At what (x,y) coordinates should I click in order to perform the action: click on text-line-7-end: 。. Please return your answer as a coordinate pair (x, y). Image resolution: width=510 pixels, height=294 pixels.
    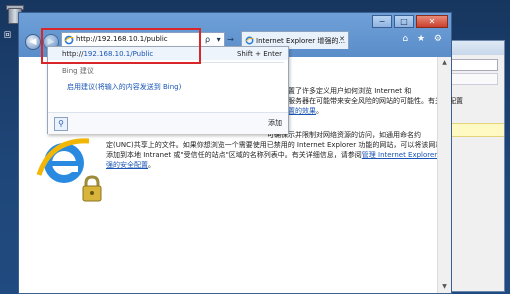
    Looking at the image, I should click on (151, 165).